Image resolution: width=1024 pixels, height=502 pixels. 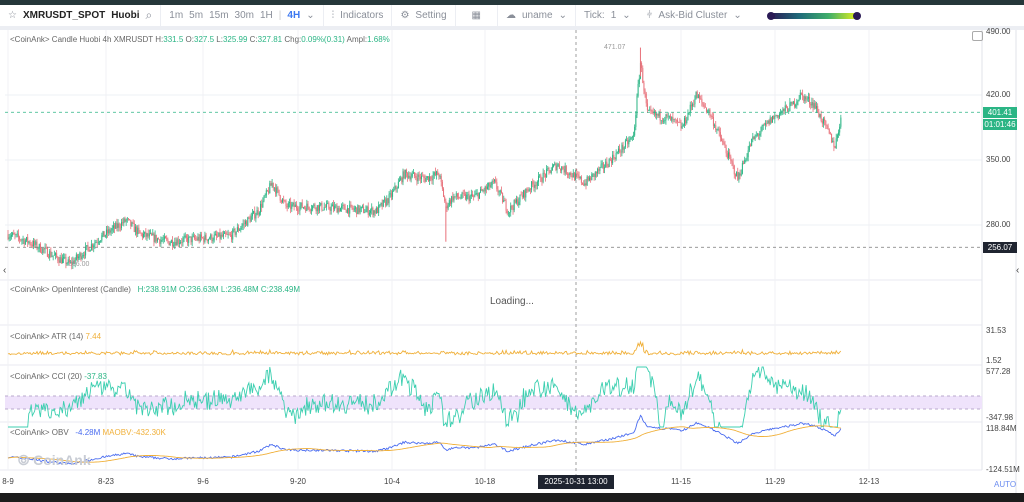 I want to click on interval-30m: 30m, so click(x=244, y=15).